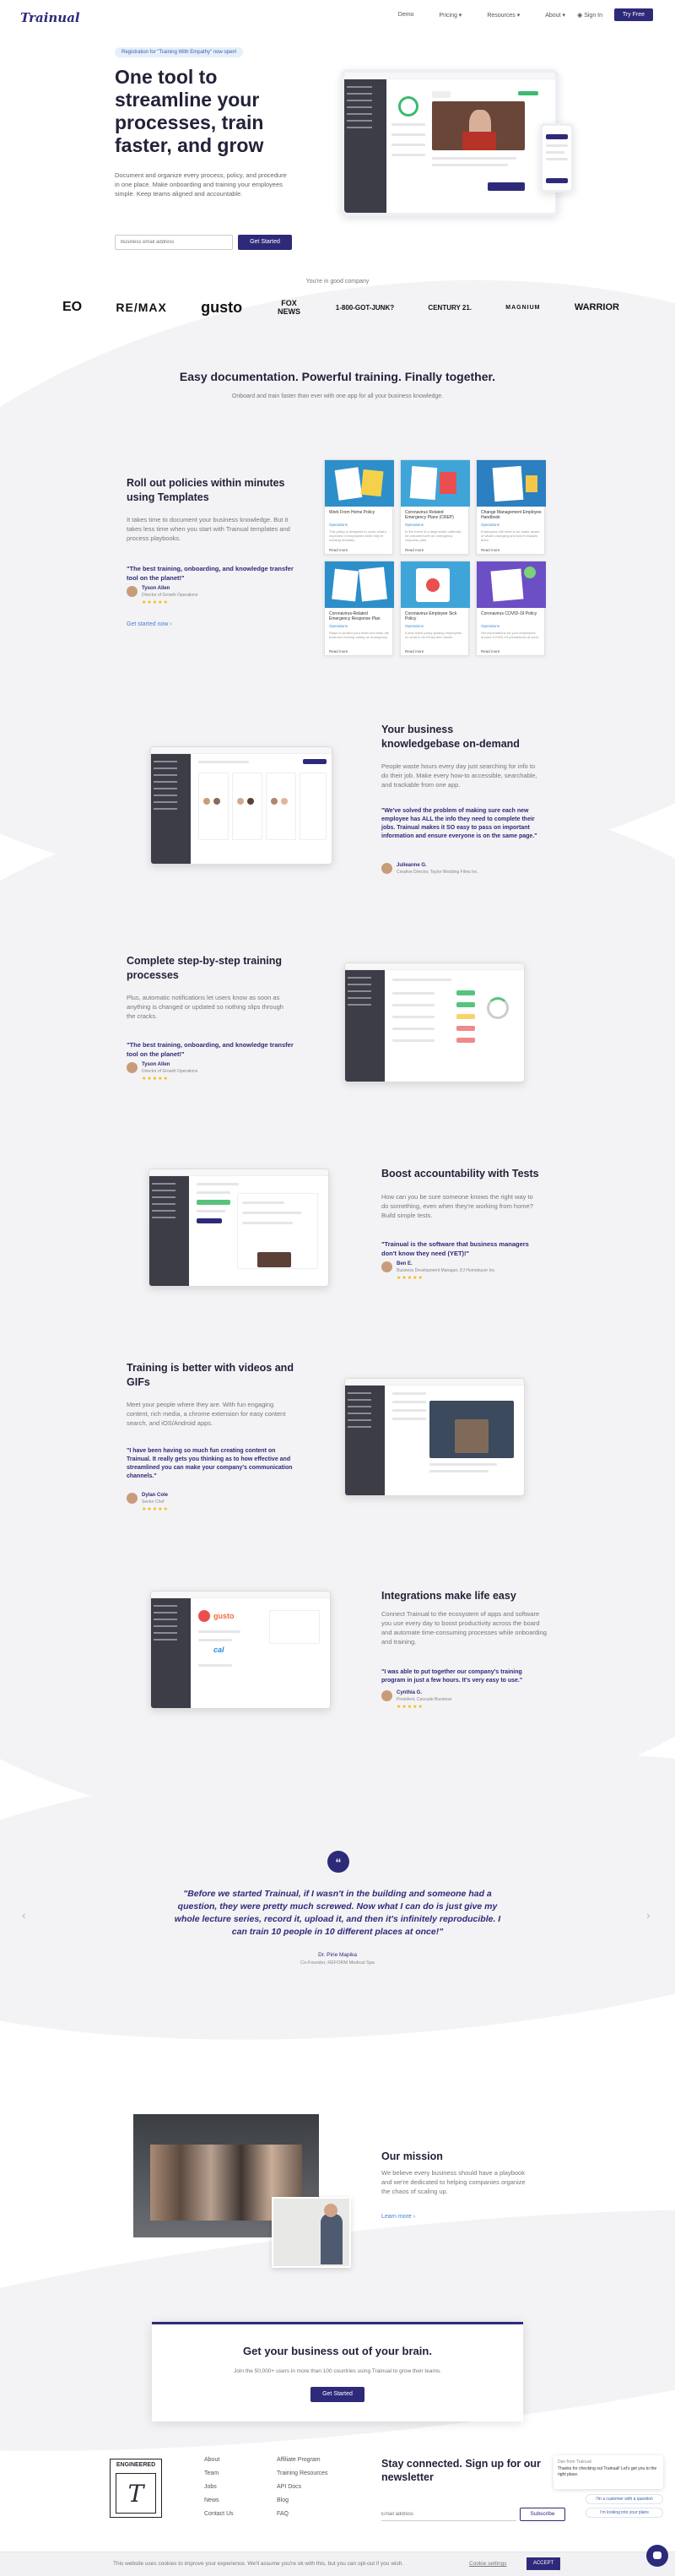 The image size is (675, 2576). I want to click on footer-contact: Contact Us, so click(219, 2514).